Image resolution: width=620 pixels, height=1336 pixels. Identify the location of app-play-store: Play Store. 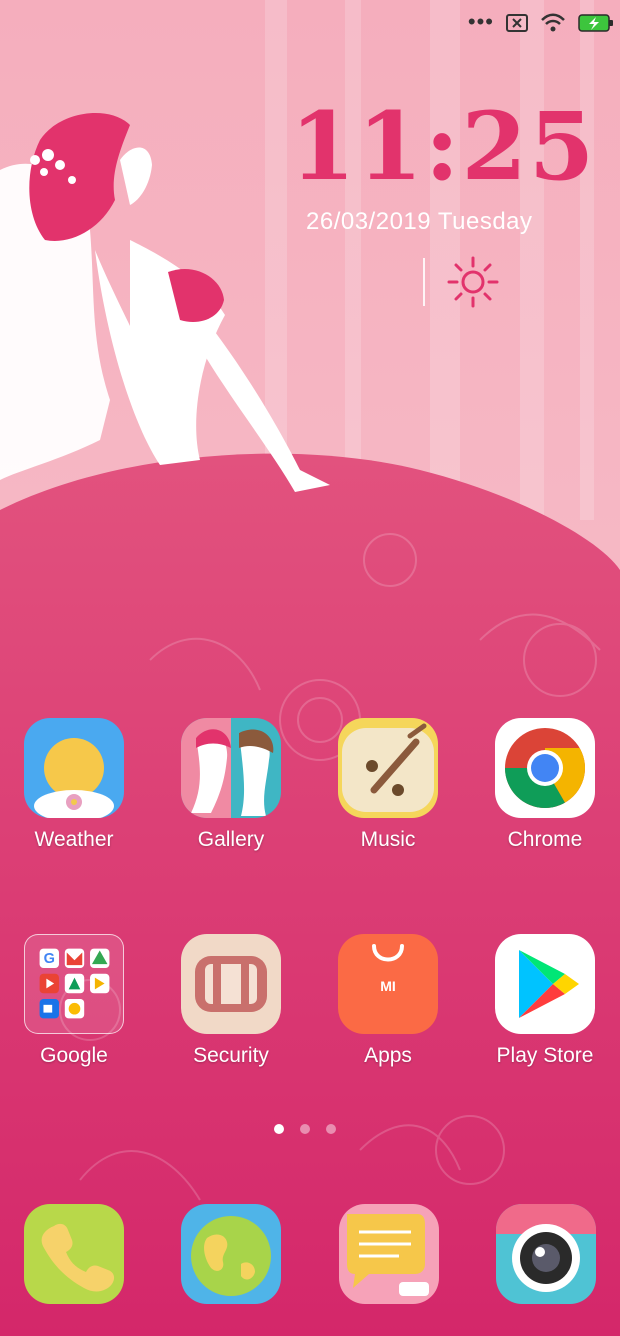
(545, 1001).